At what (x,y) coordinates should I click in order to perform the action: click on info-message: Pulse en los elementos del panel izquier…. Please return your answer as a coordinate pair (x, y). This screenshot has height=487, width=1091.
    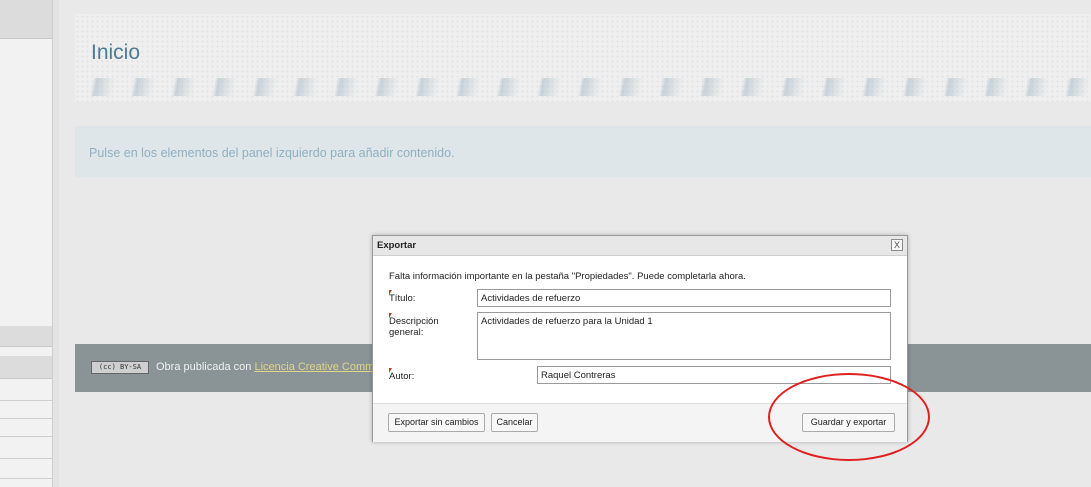
    Looking at the image, I should click on (272, 153).